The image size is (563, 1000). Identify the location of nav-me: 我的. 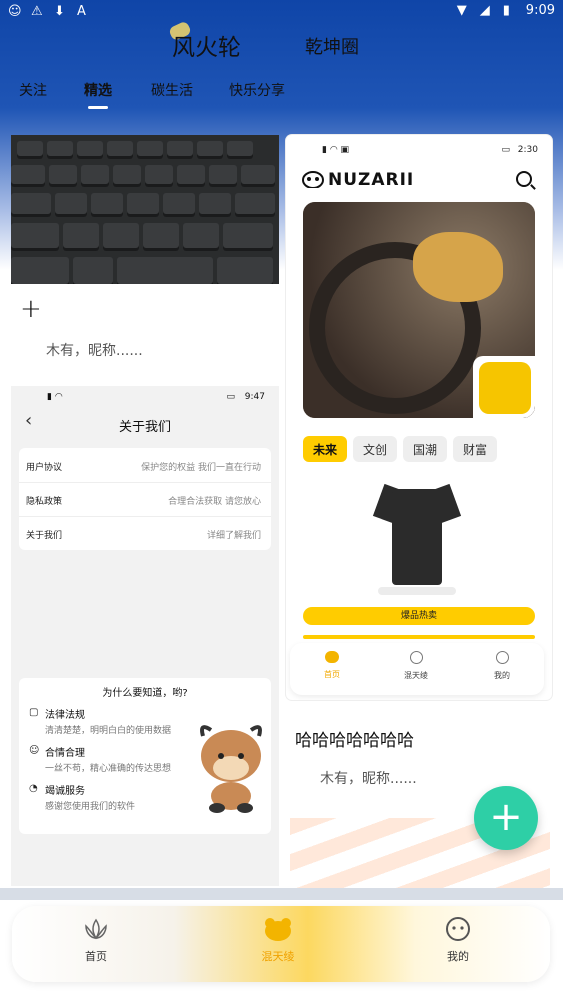
(458, 940).